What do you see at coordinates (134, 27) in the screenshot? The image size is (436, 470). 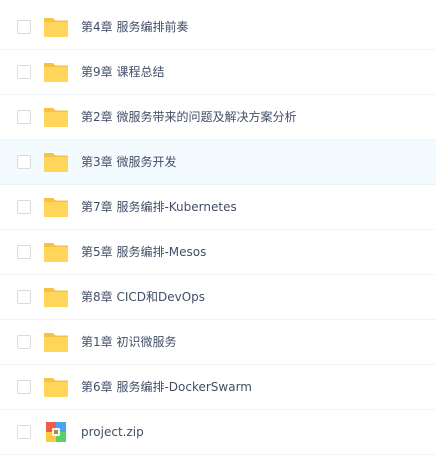 I see `file-name: 第4章 服务编排前奏` at bounding box center [134, 27].